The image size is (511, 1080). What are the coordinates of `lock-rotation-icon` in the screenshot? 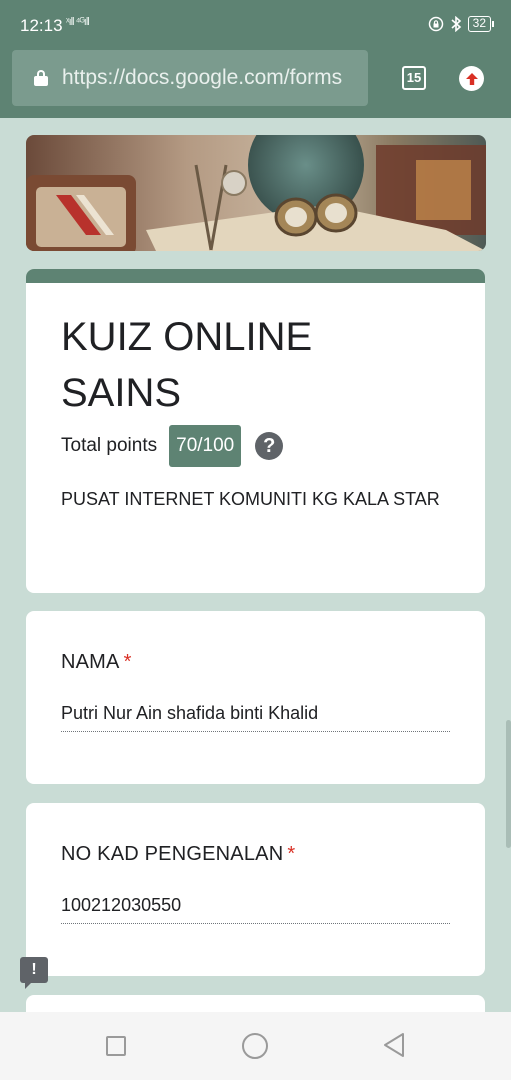 It's located at (435, 24).